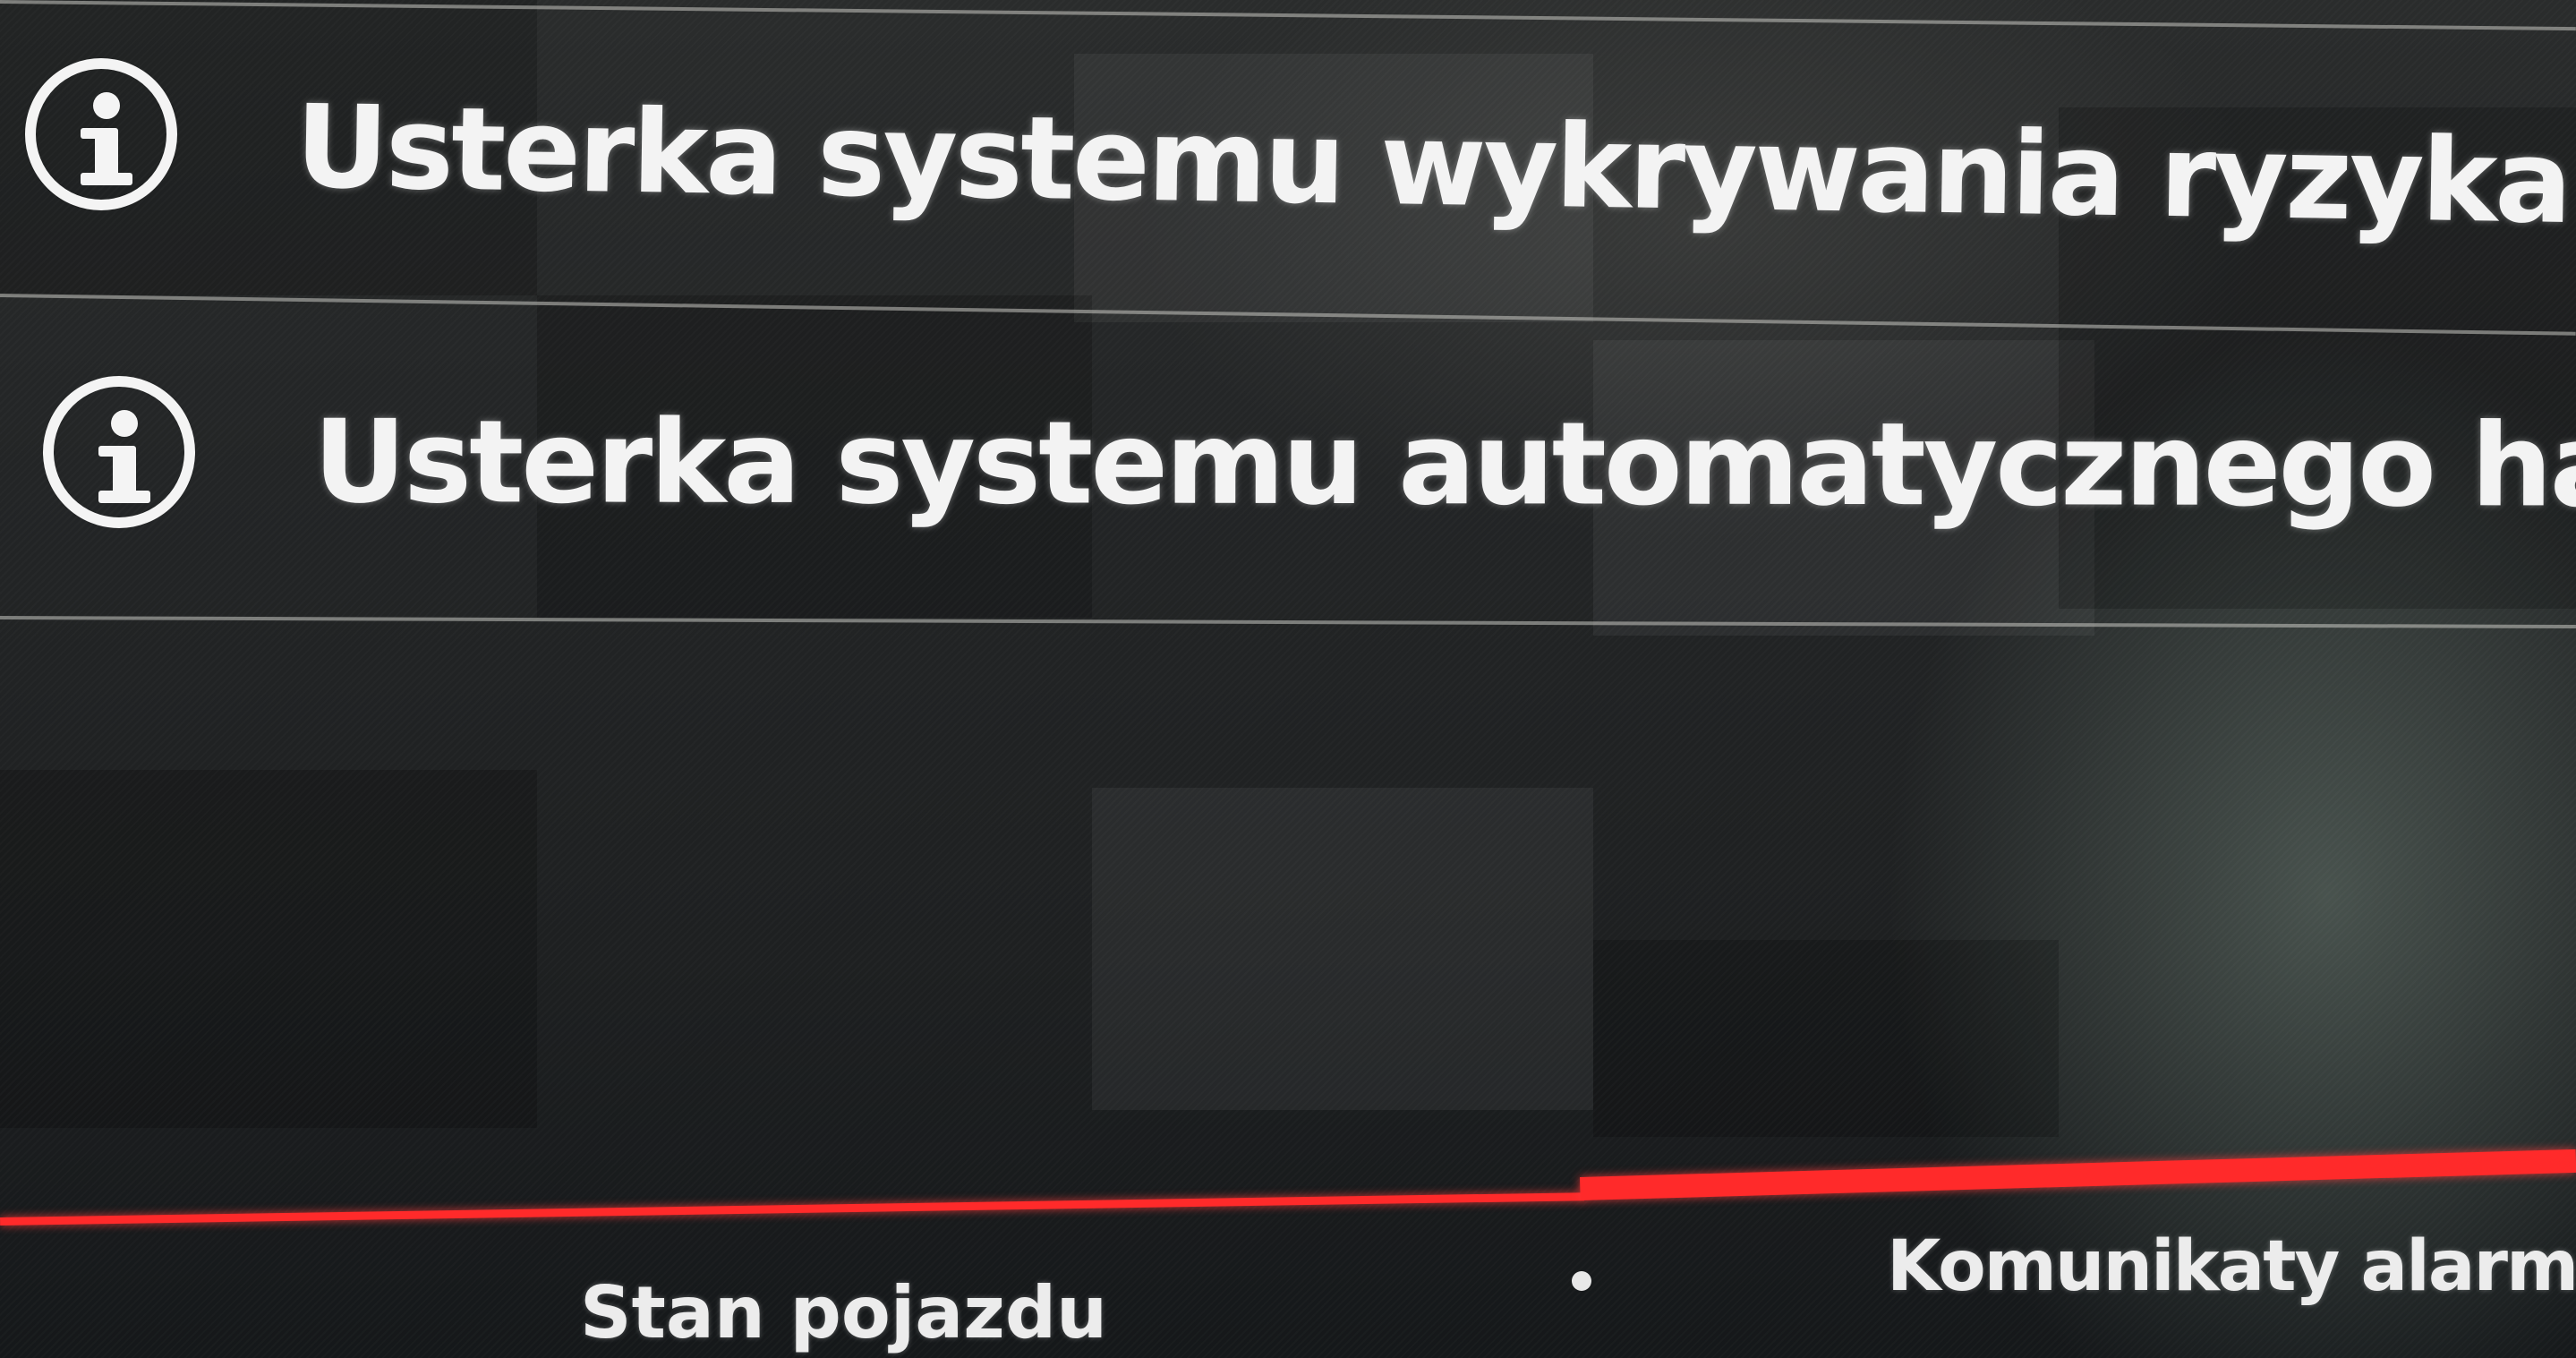 The height and width of the screenshot is (1358, 2576). What do you see at coordinates (792, 1209) in the screenshot?
I see `tab-bar-line` at bounding box center [792, 1209].